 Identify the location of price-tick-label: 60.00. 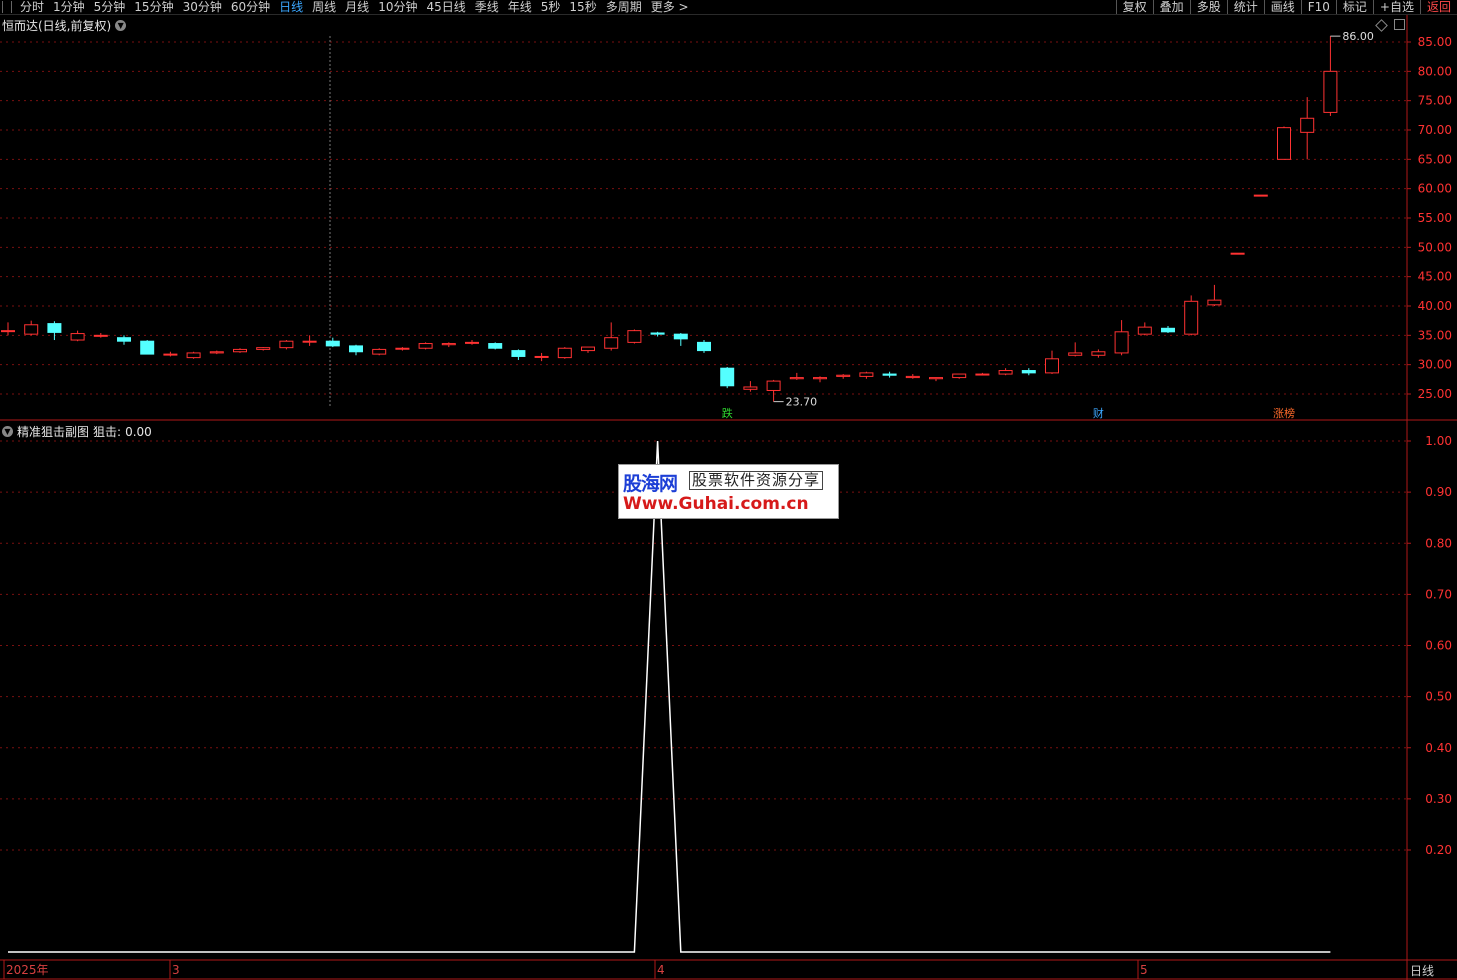
(1435, 189).